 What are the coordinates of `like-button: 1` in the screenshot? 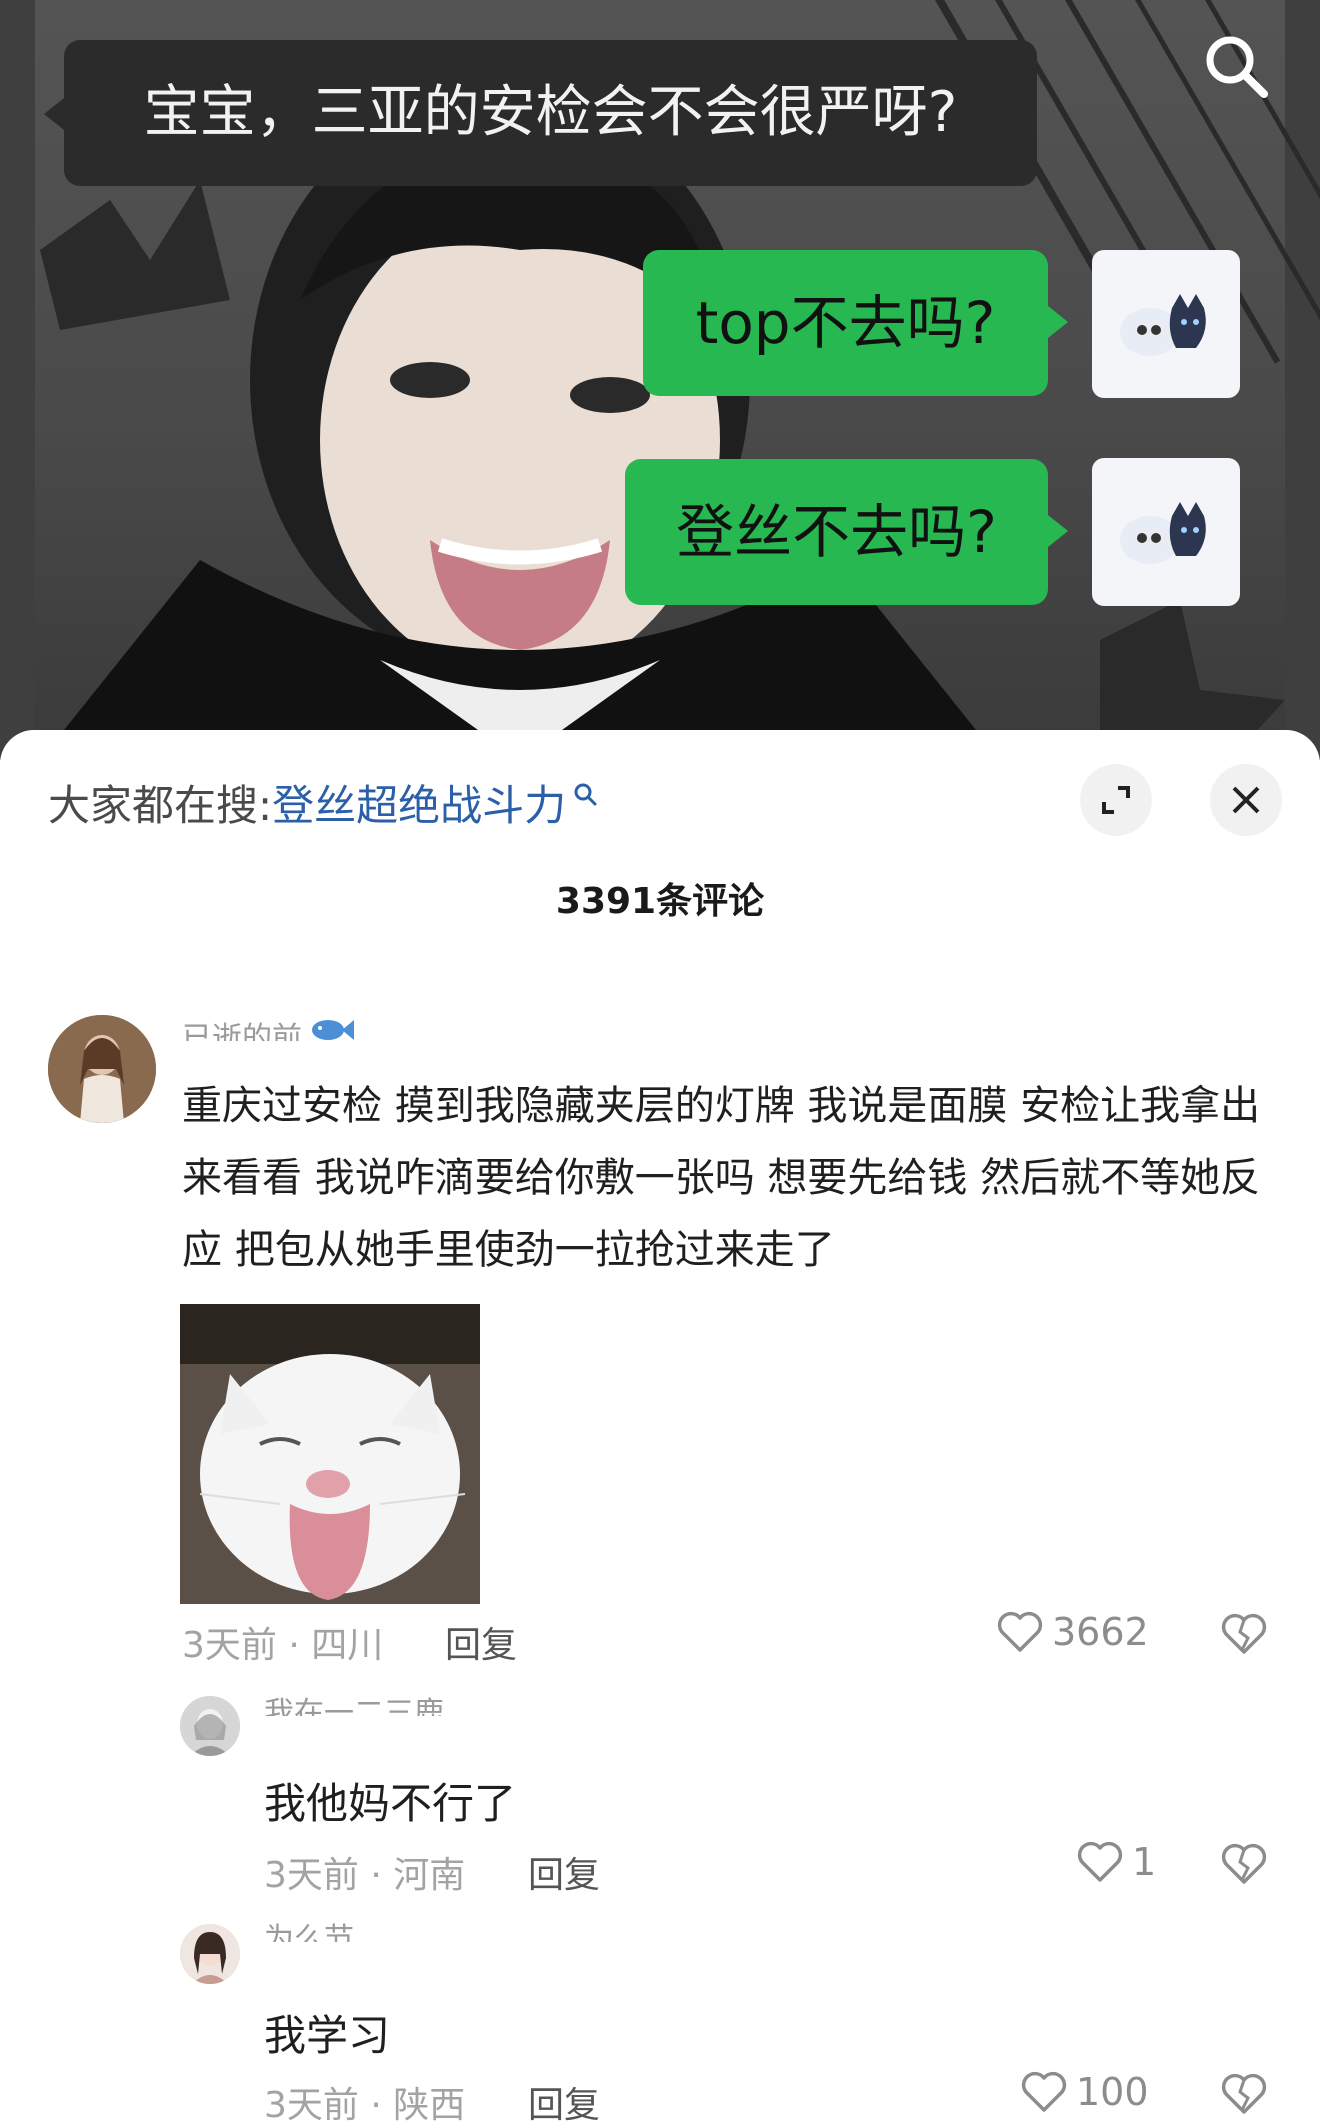 It's located at (1116, 1862).